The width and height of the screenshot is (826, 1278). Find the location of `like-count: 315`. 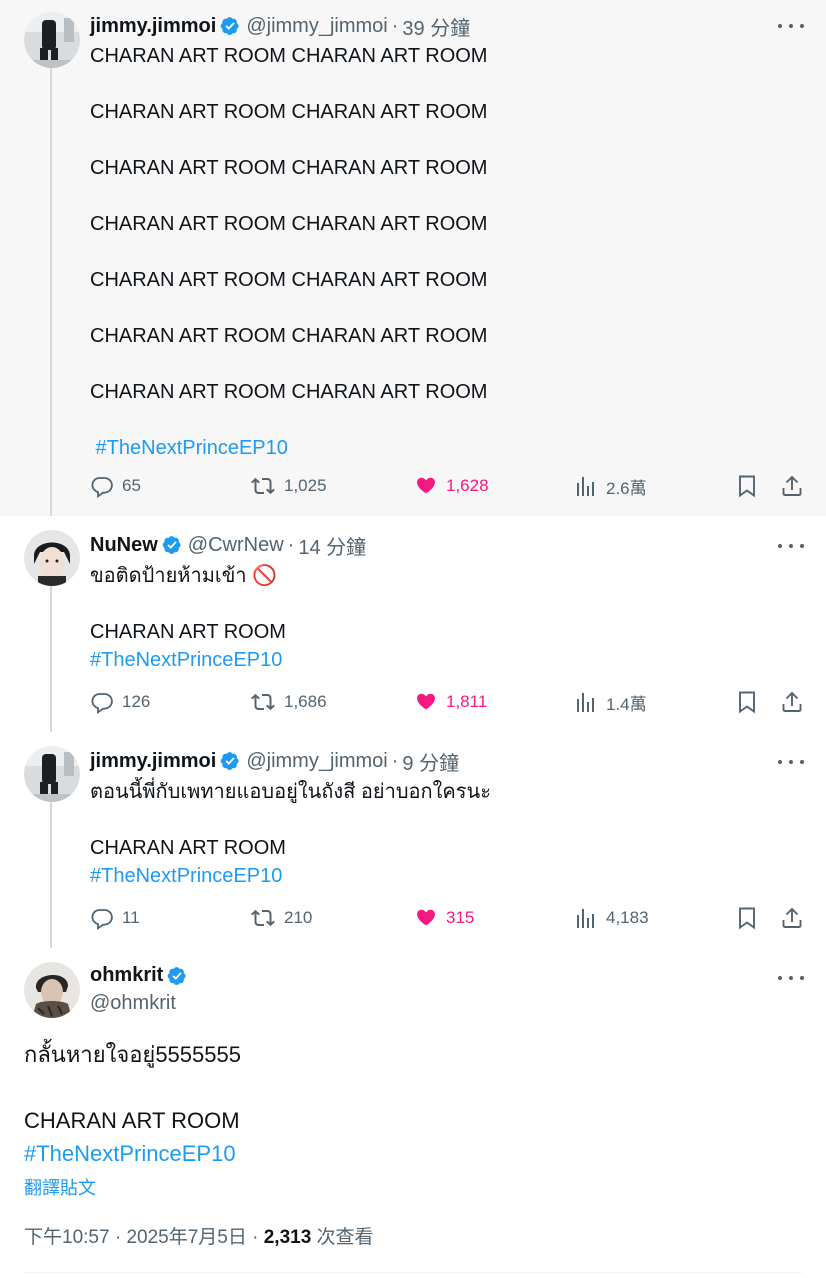

like-count: 315 is located at coordinates (460, 917).